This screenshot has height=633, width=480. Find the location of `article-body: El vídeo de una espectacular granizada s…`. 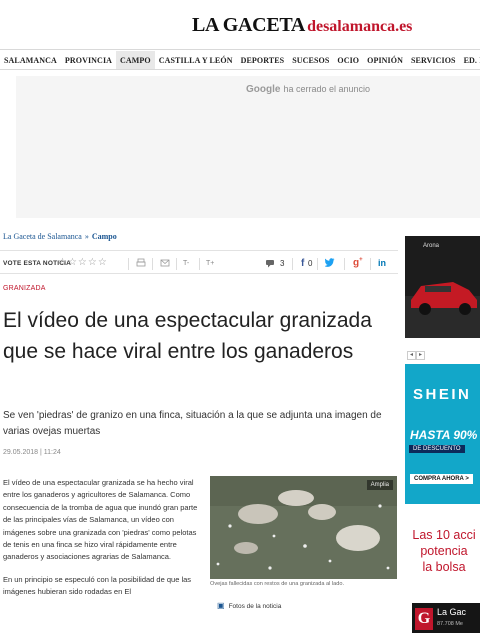

article-body: El vídeo de una espectacular granizada s… is located at coordinates (101, 538).